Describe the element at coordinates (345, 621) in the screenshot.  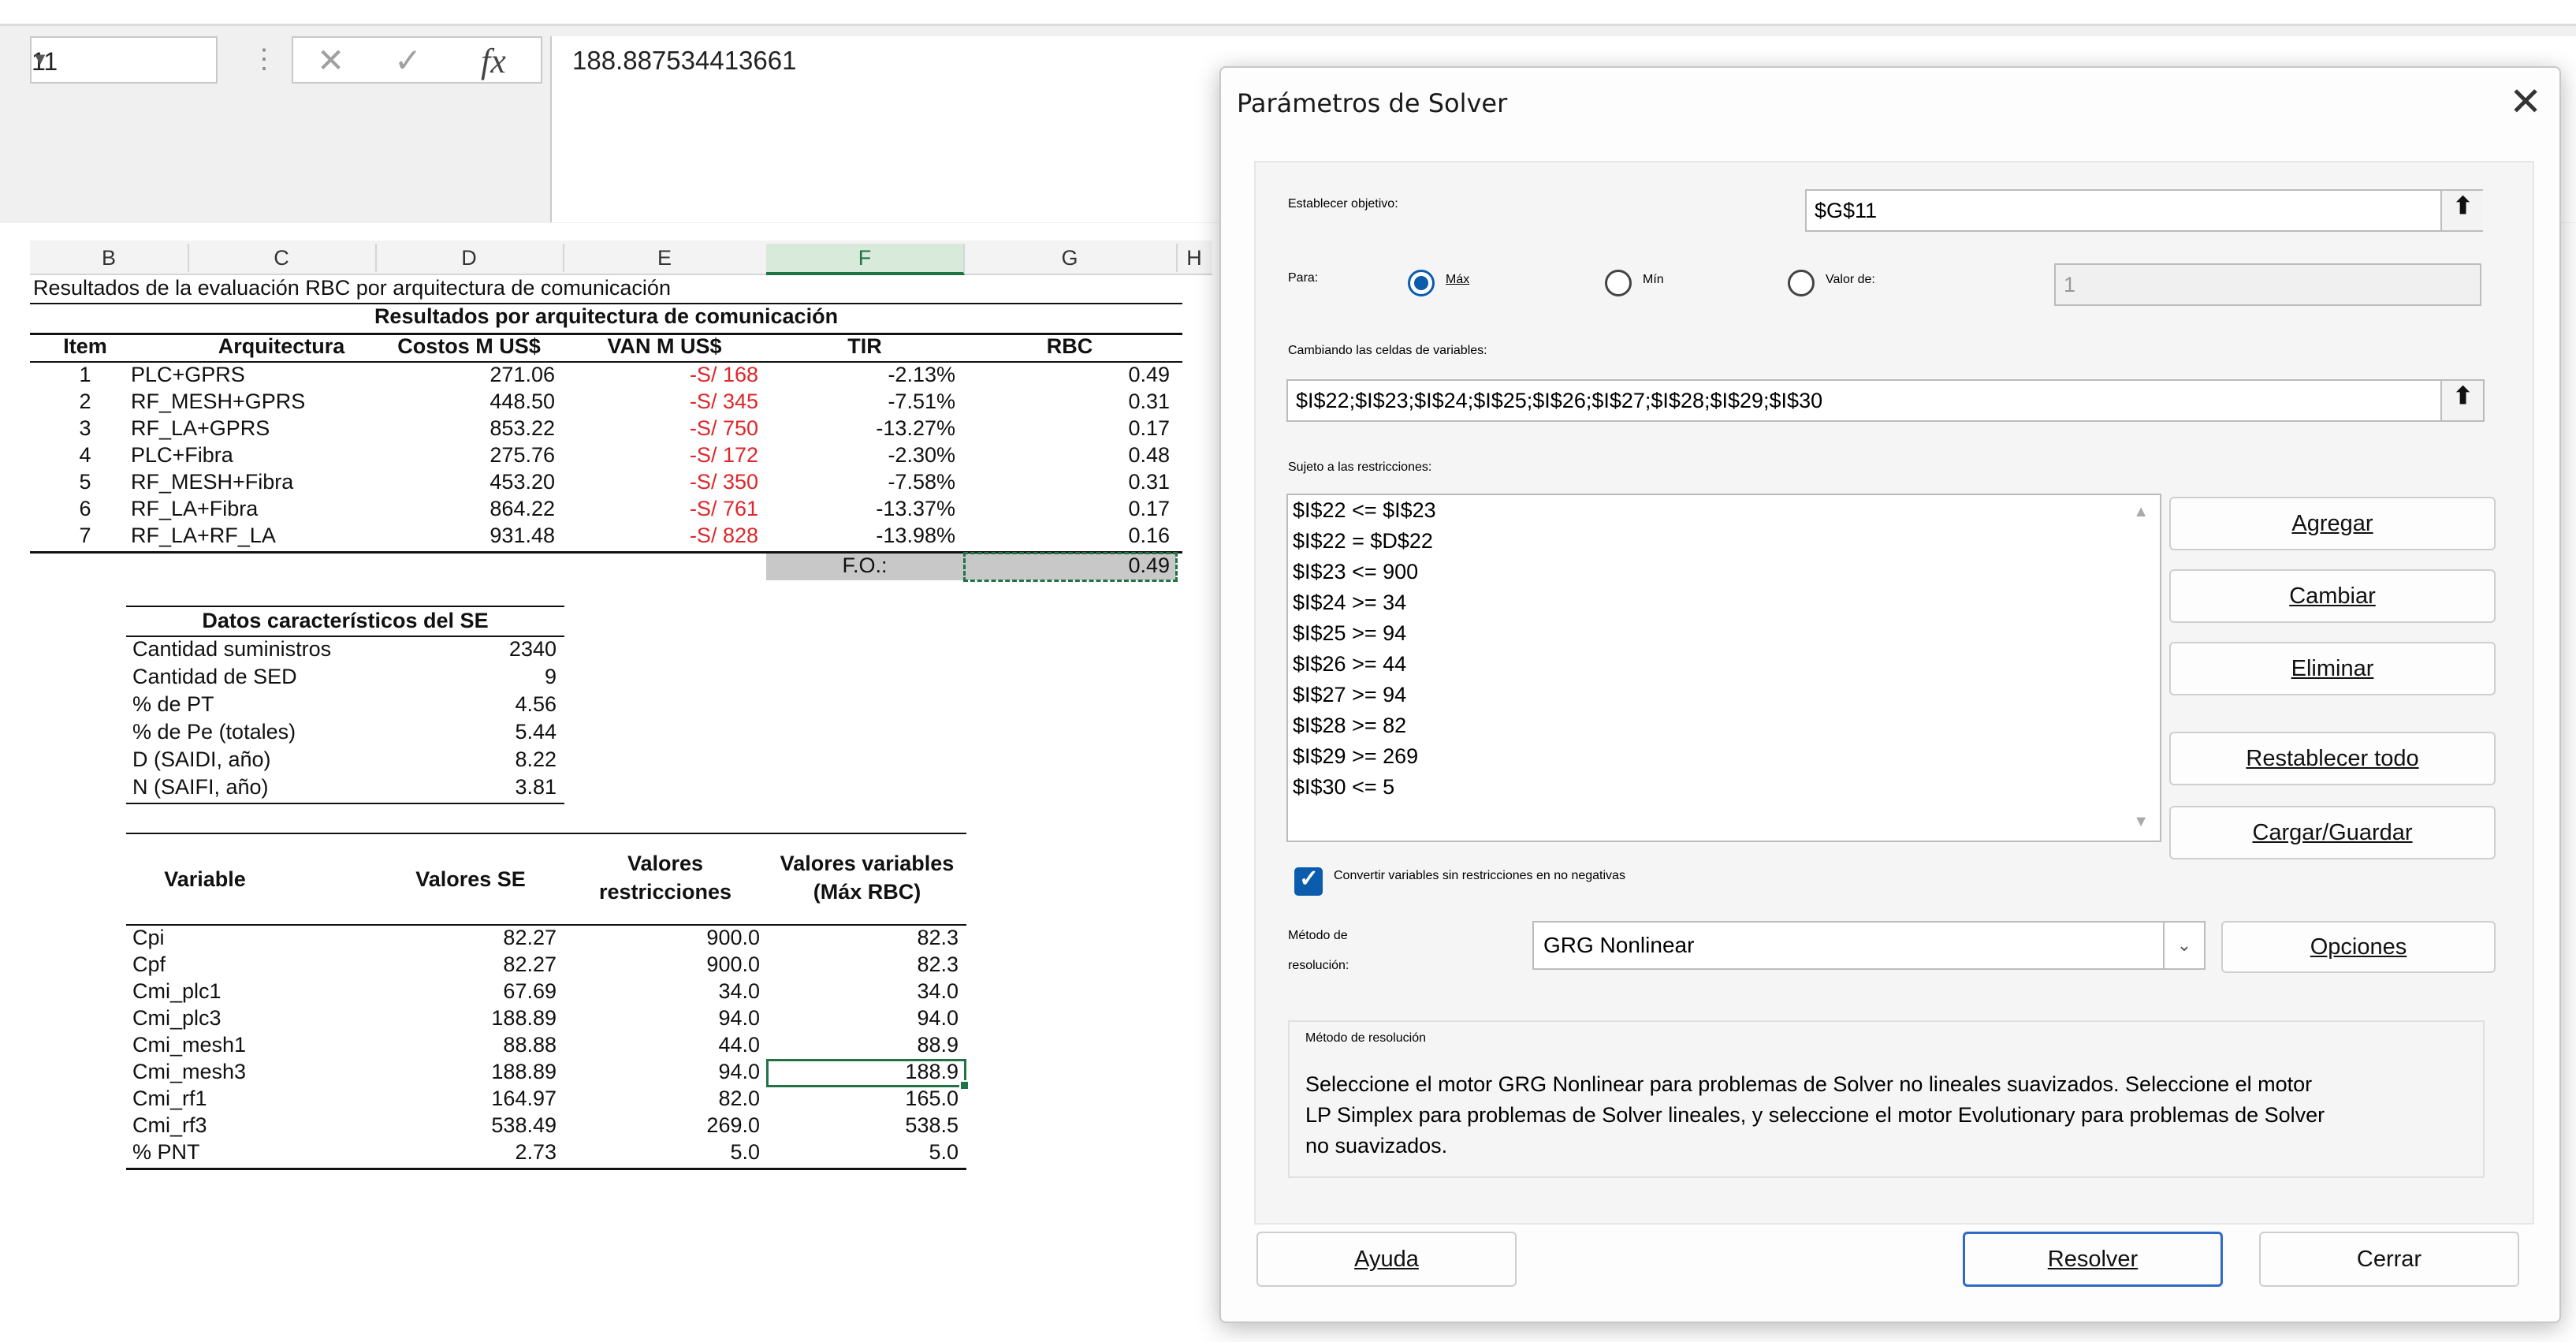
I see `table2-header: Datos característicos del SE` at that location.